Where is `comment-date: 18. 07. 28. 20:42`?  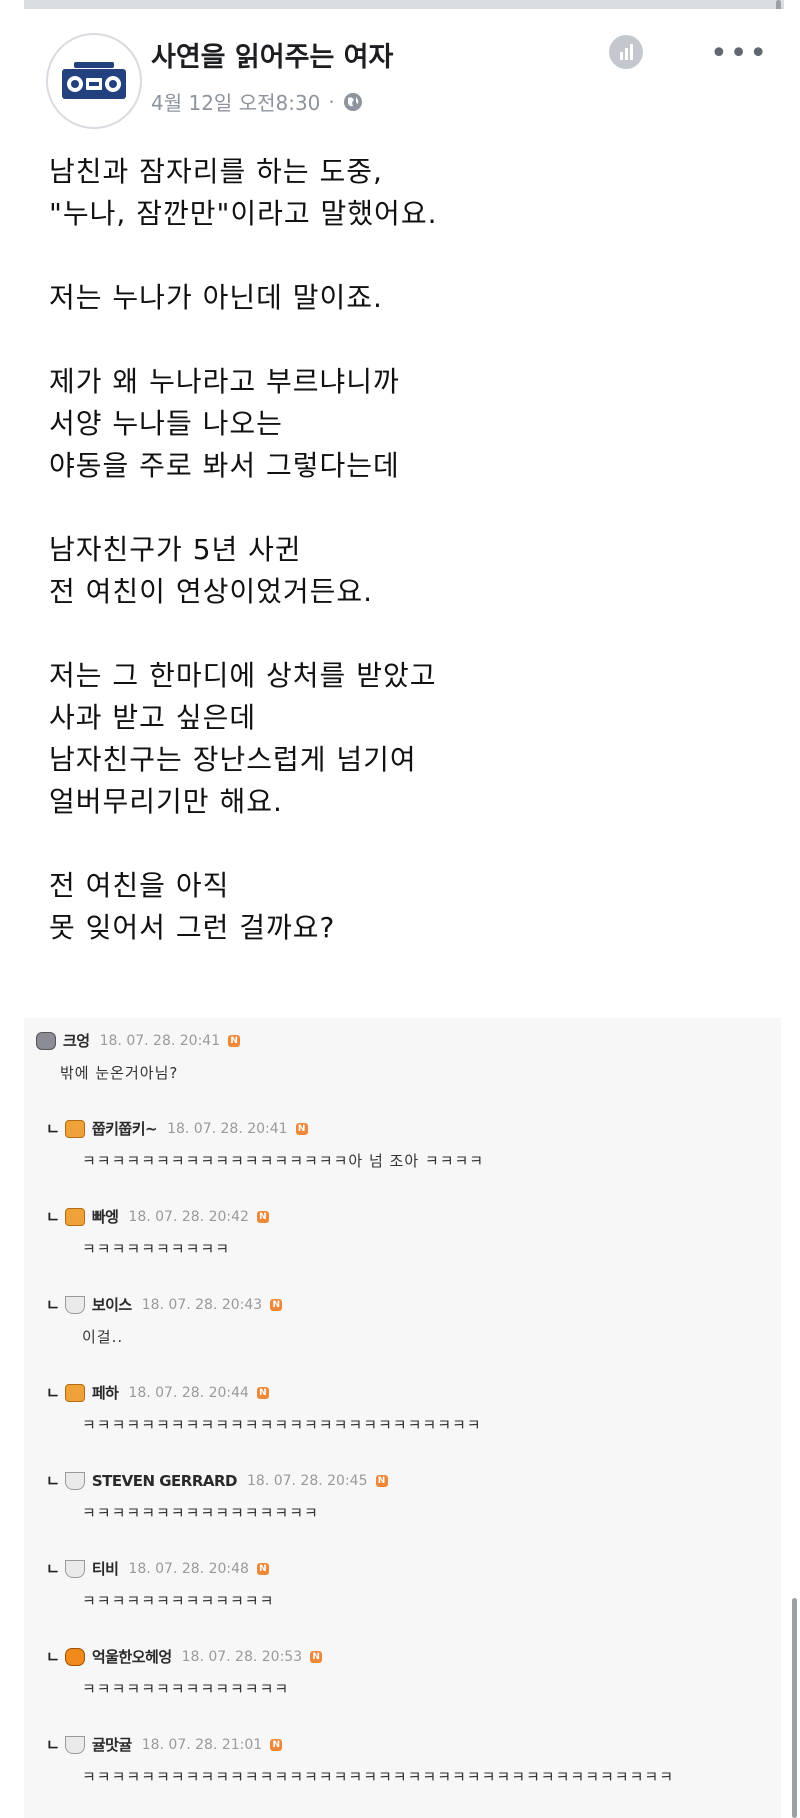 comment-date: 18. 07. 28. 20:42 is located at coordinates (188, 1216).